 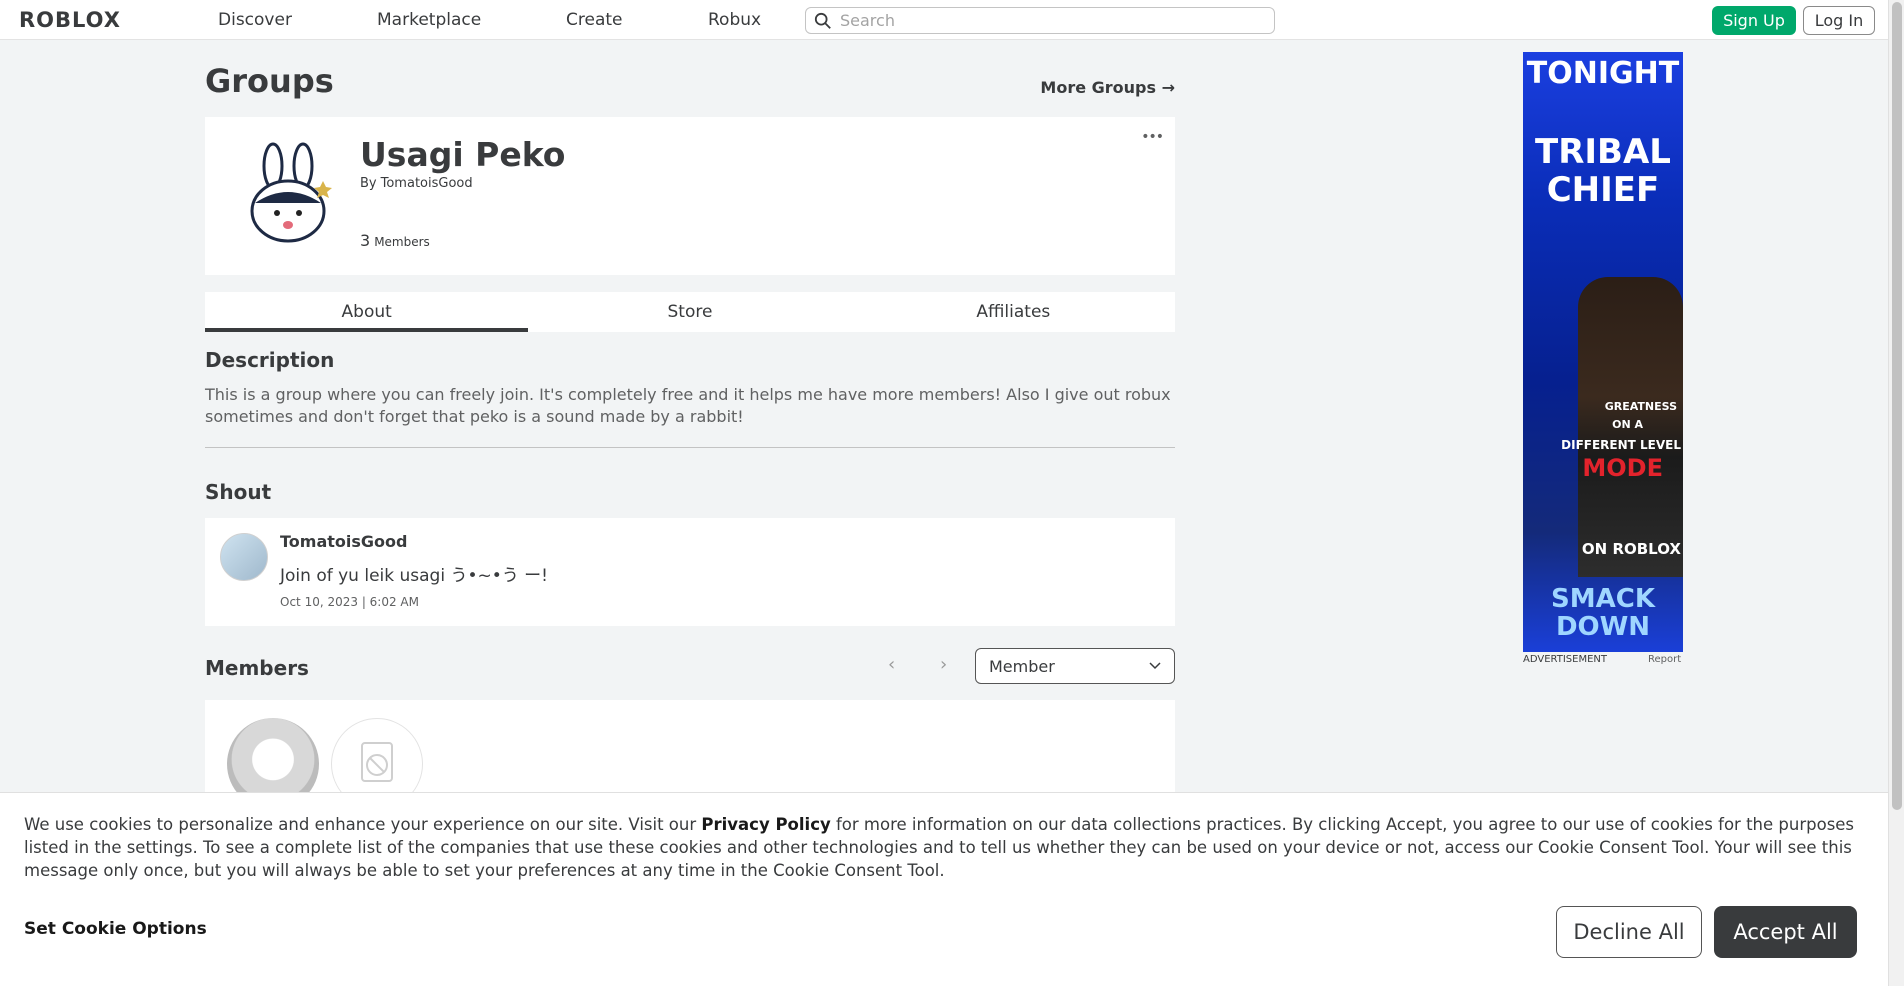 I want to click on chevron-down-icon, so click(x=1155, y=666).